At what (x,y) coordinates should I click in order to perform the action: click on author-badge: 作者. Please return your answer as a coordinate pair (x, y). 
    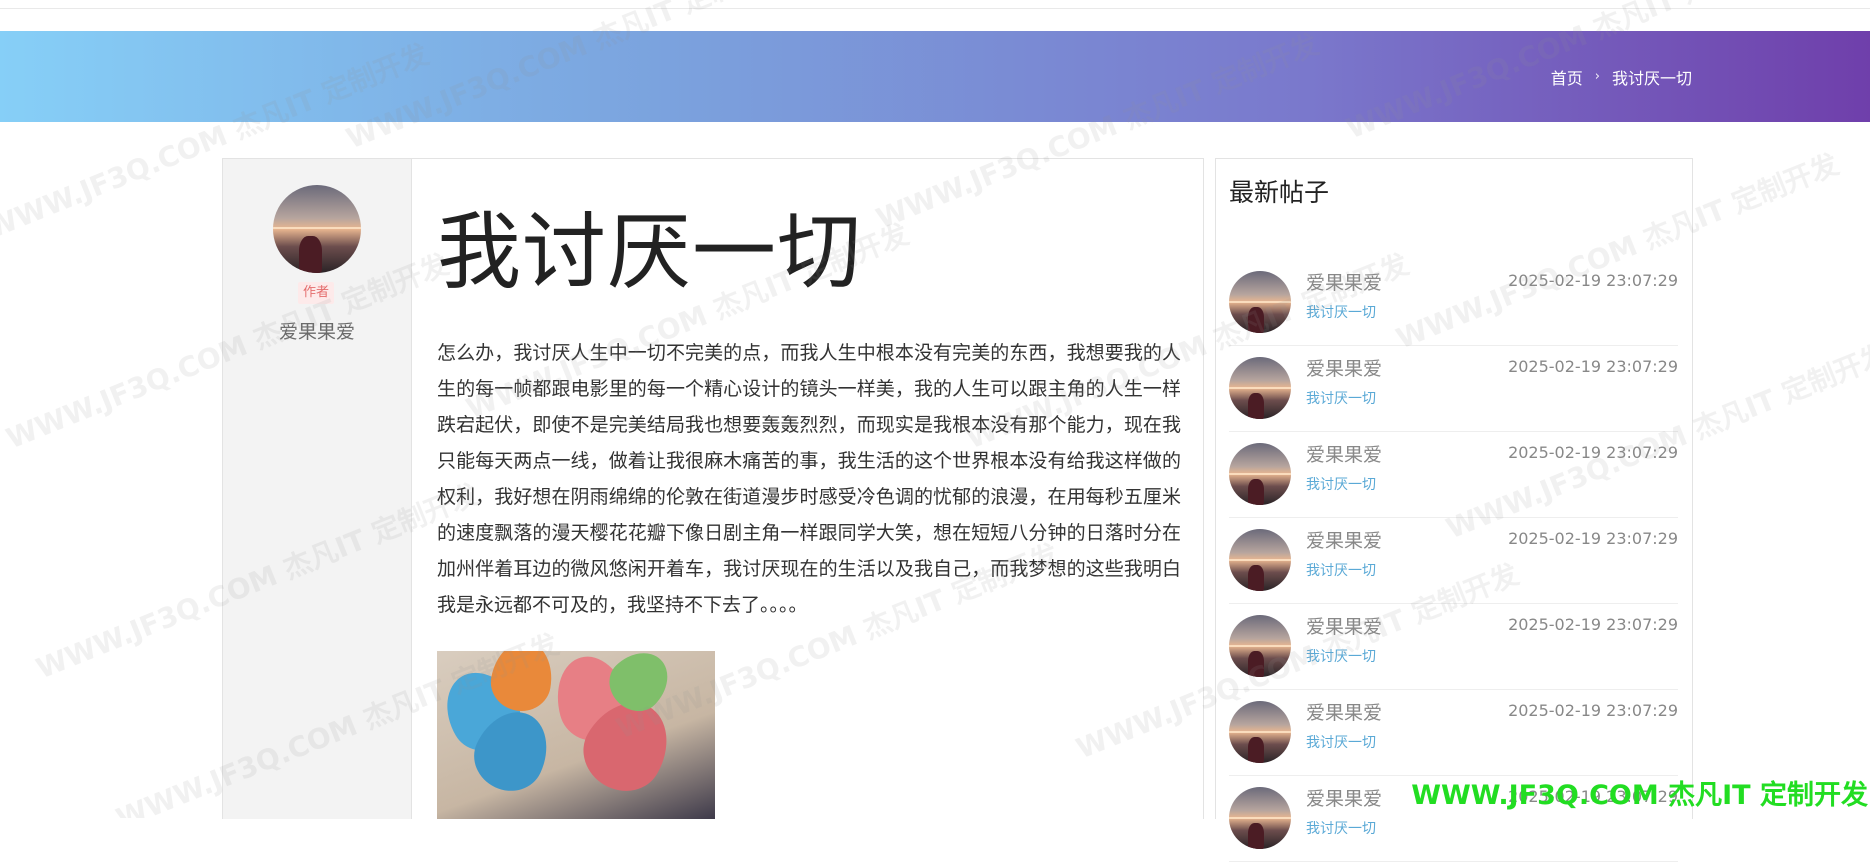
    Looking at the image, I should click on (316, 293).